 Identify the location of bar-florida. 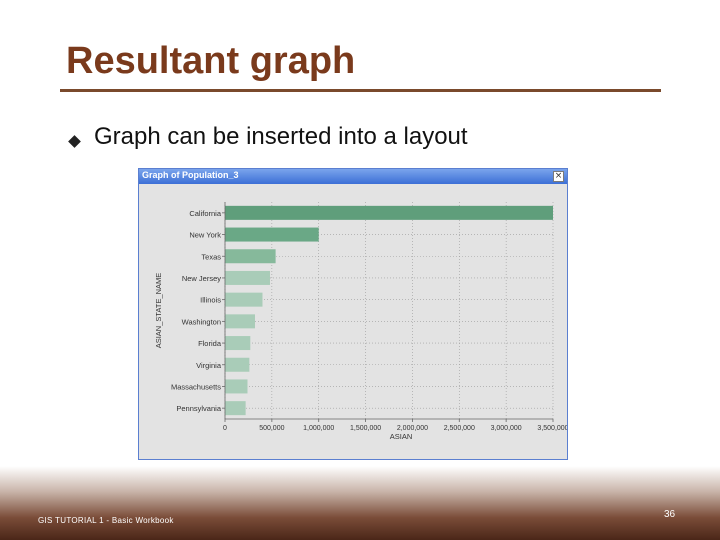
(238, 343).